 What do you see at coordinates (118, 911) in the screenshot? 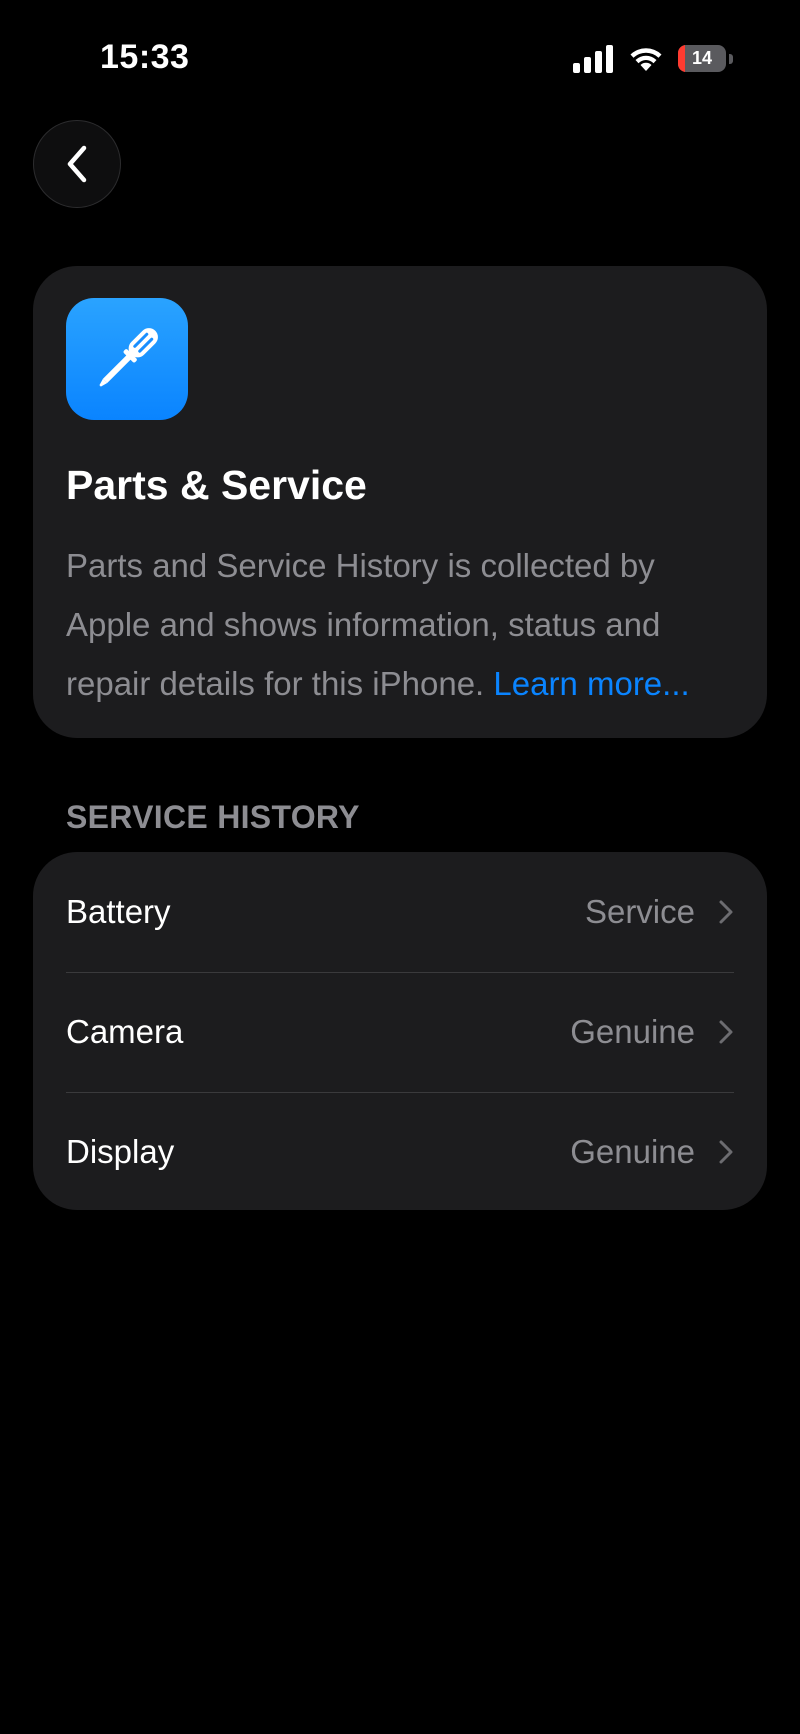
I see `row-label: Battery` at bounding box center [118, 911].